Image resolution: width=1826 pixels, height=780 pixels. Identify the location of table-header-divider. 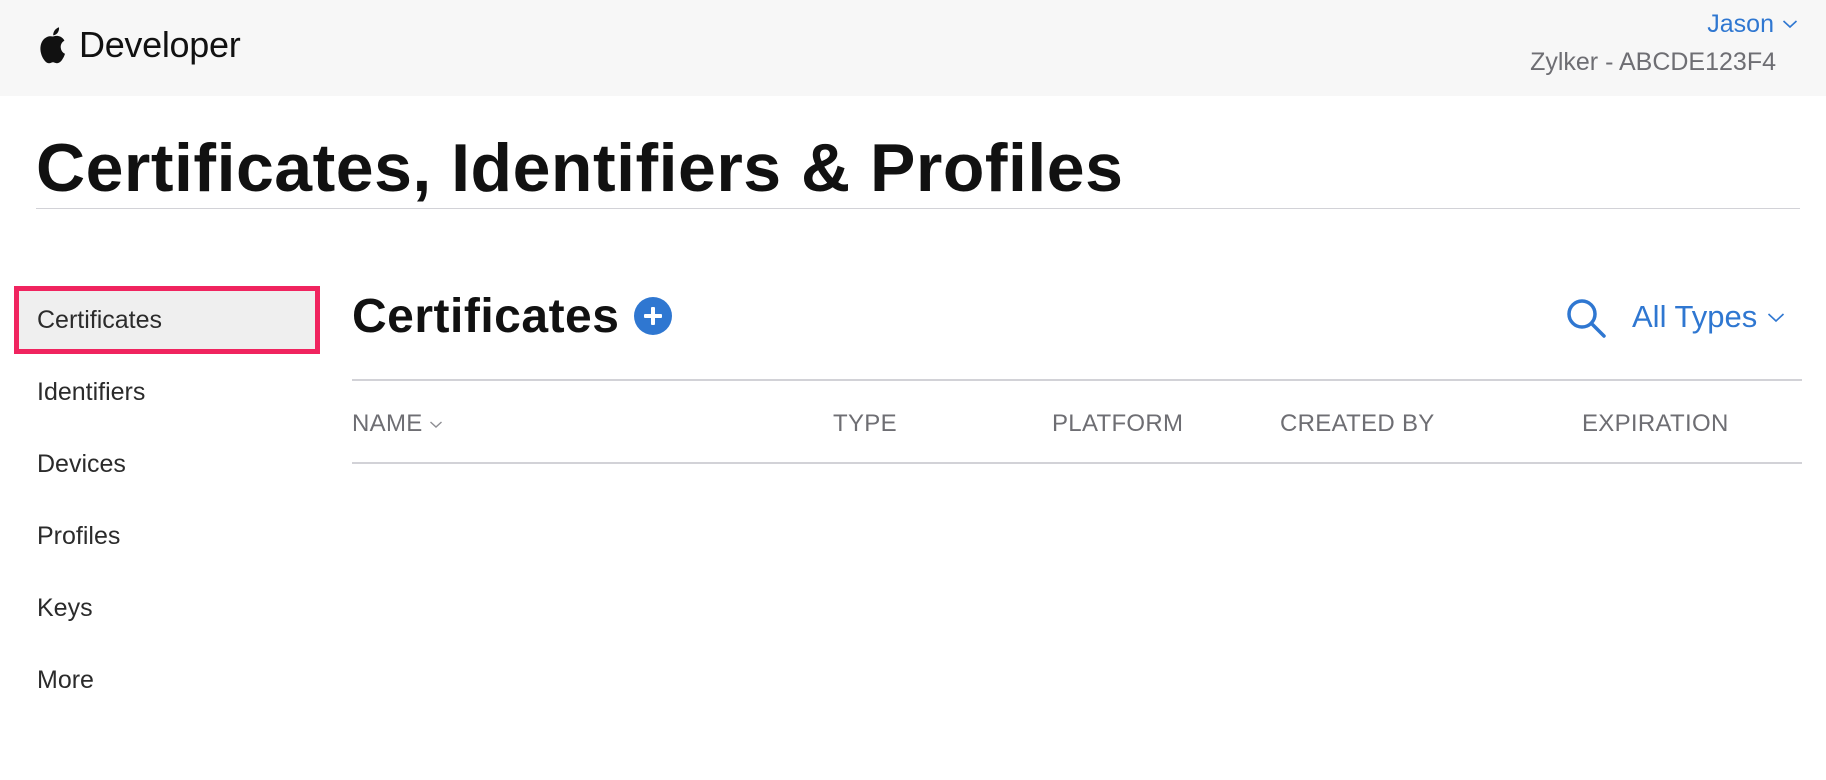
(1077, 463).